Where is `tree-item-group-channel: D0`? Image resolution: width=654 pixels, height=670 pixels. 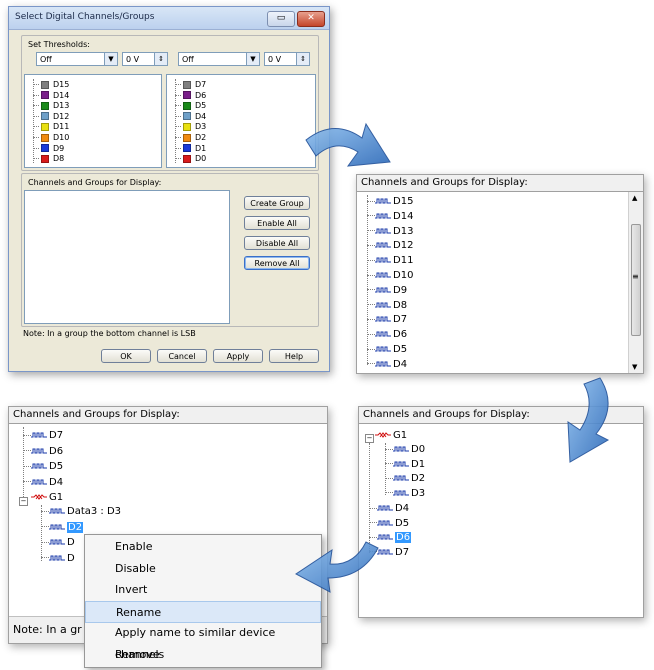 tree-item-group-channel: D0 is located at coordinates (405, 450).